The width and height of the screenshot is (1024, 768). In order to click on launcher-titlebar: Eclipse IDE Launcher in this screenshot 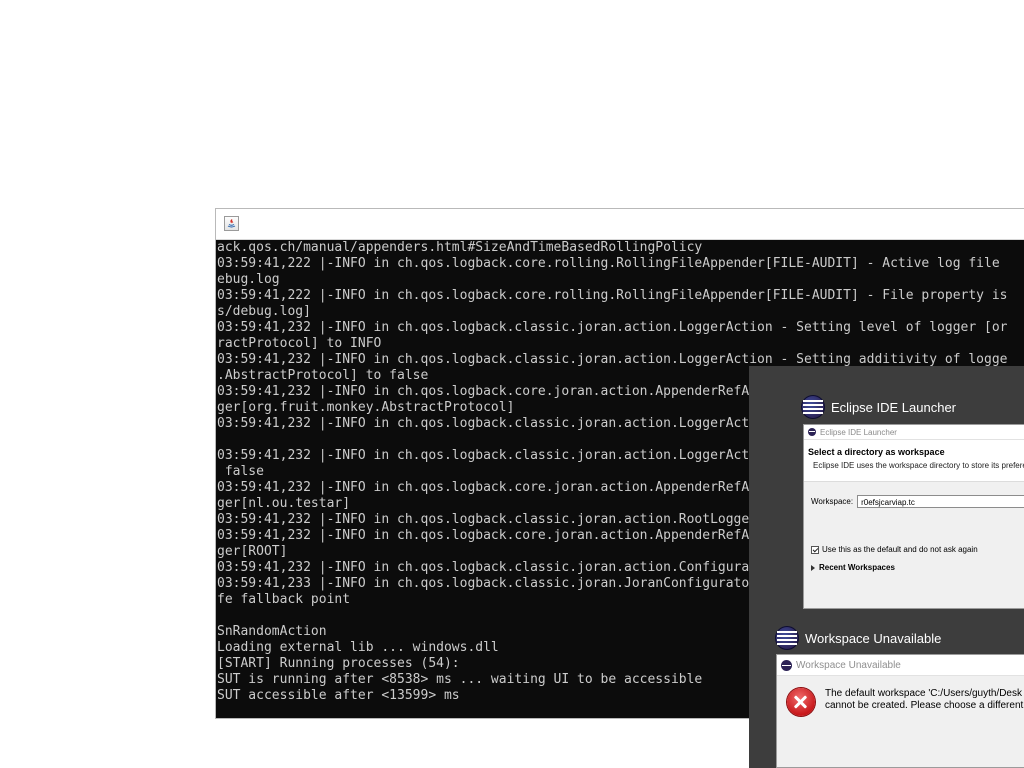, I will do `click(912, 407)`.